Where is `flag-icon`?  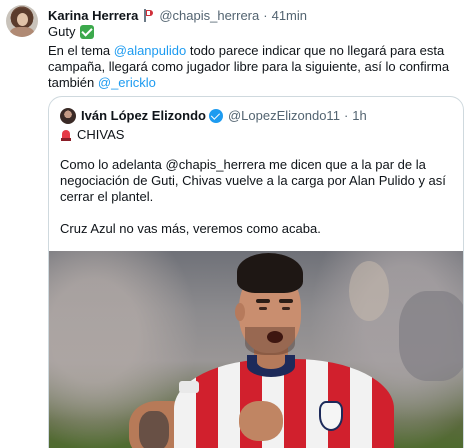 flag-icon is located at coordinates (148, 15).